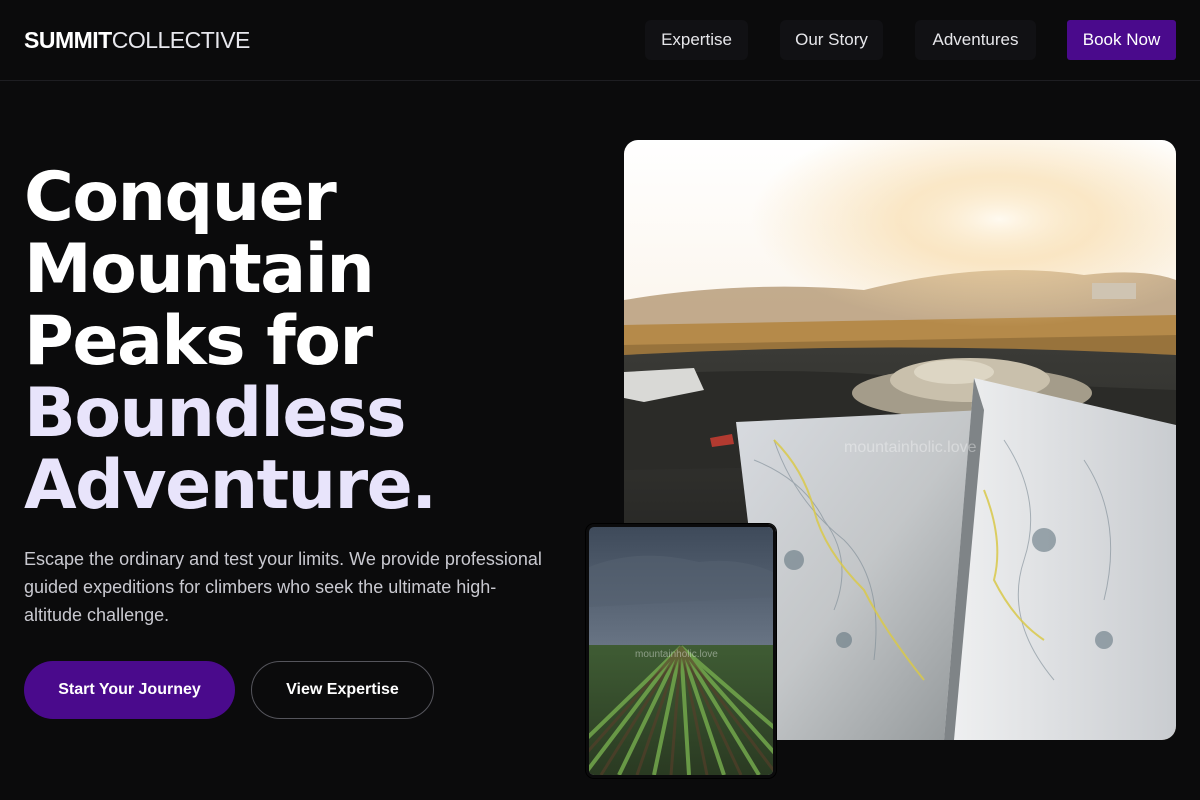 Image resolution: width=1200 pixels, height=800 pixels. I want to click on brand-name-bold: SUMMIT, so click(68, 40).